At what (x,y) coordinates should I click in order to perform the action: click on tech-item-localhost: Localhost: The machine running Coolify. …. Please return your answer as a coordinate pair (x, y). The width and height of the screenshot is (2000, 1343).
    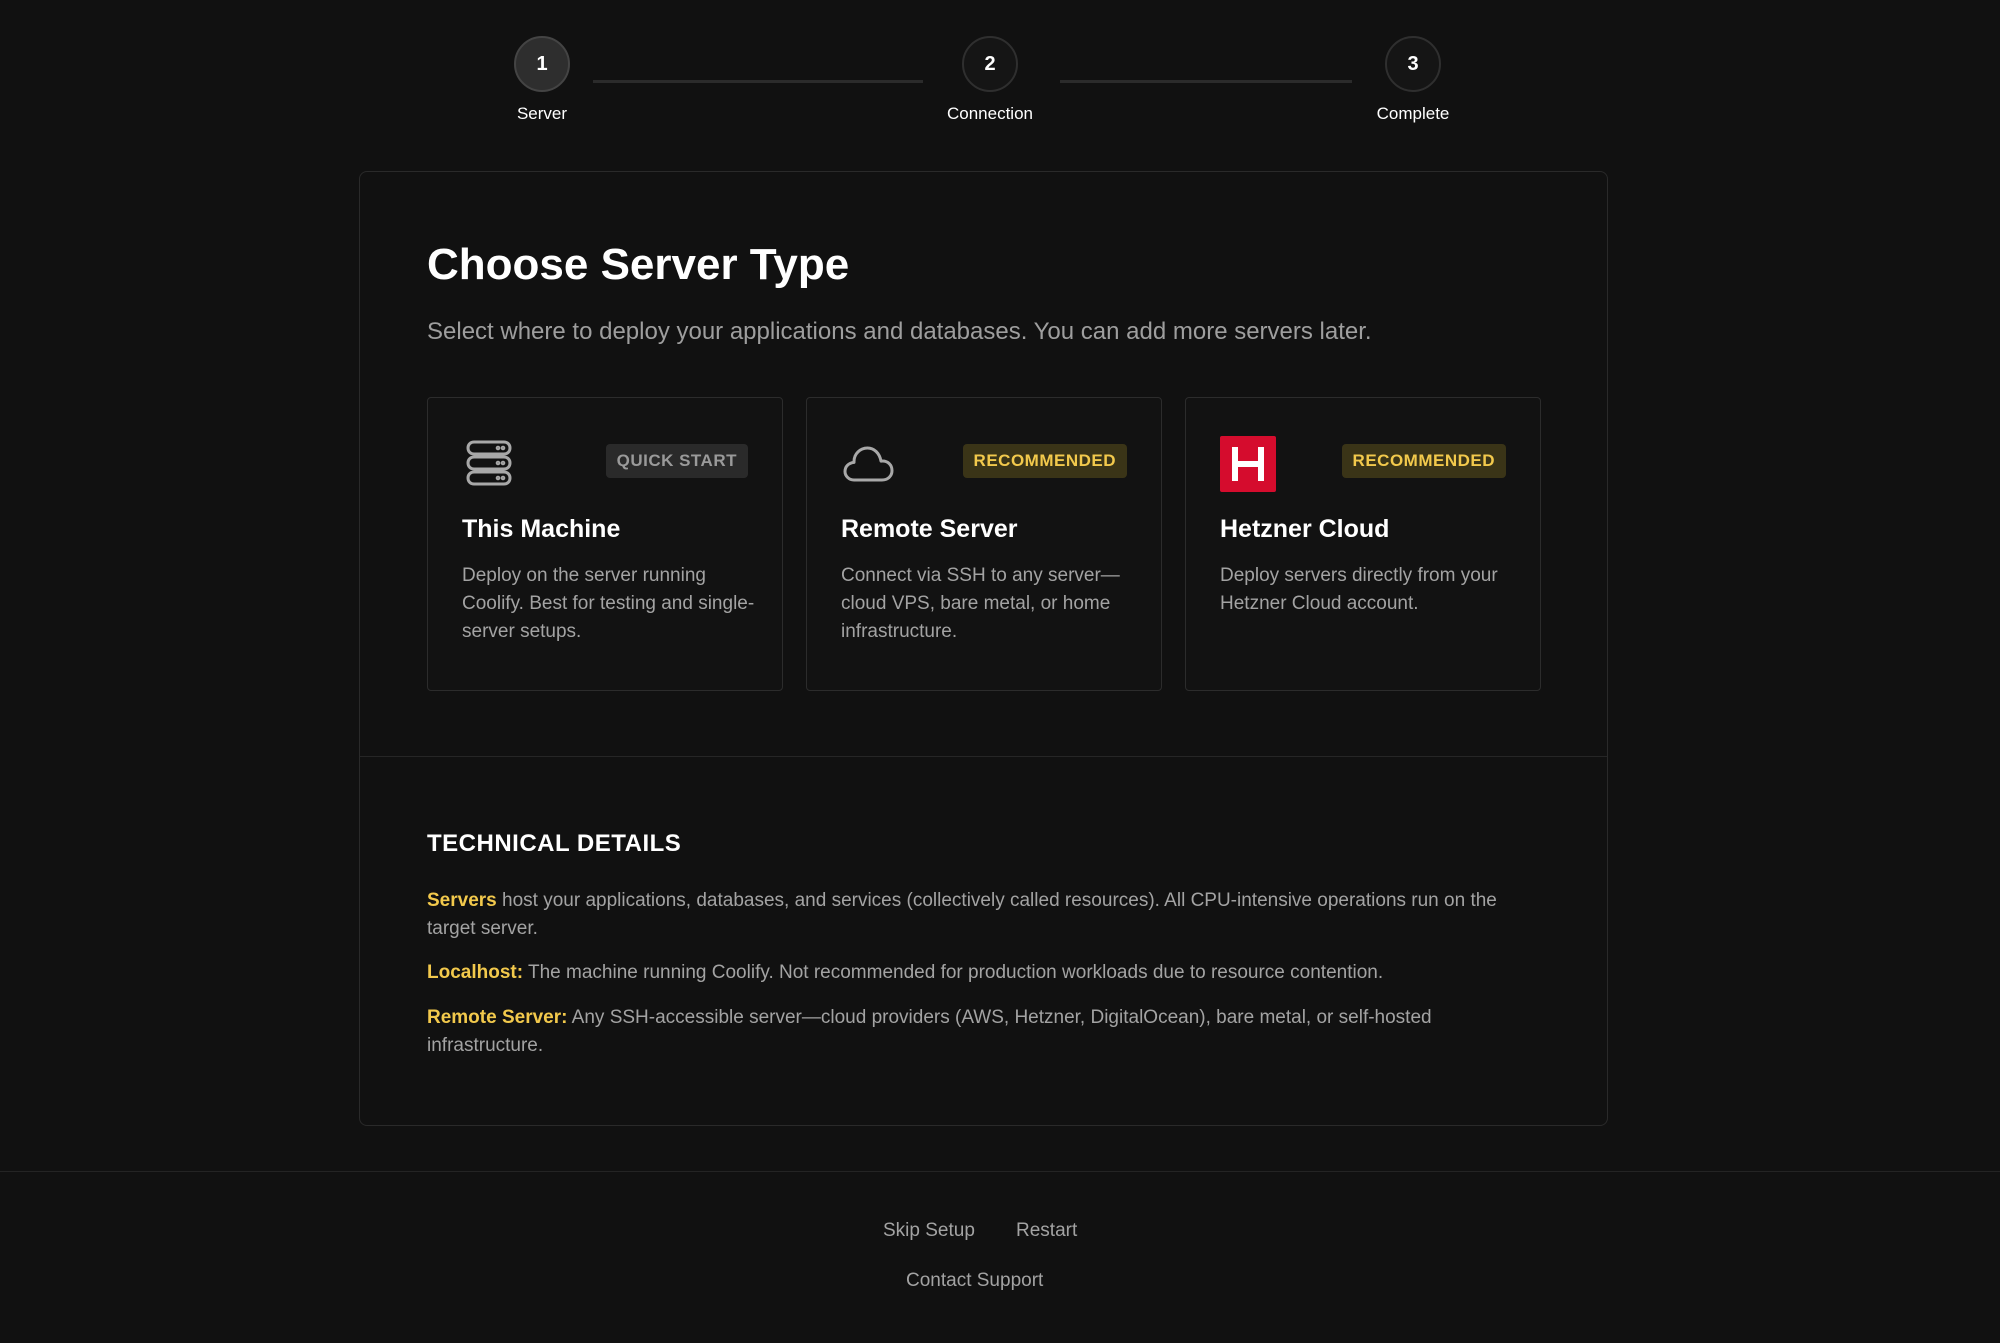
    Looking at the image, I should click on (984, 973).